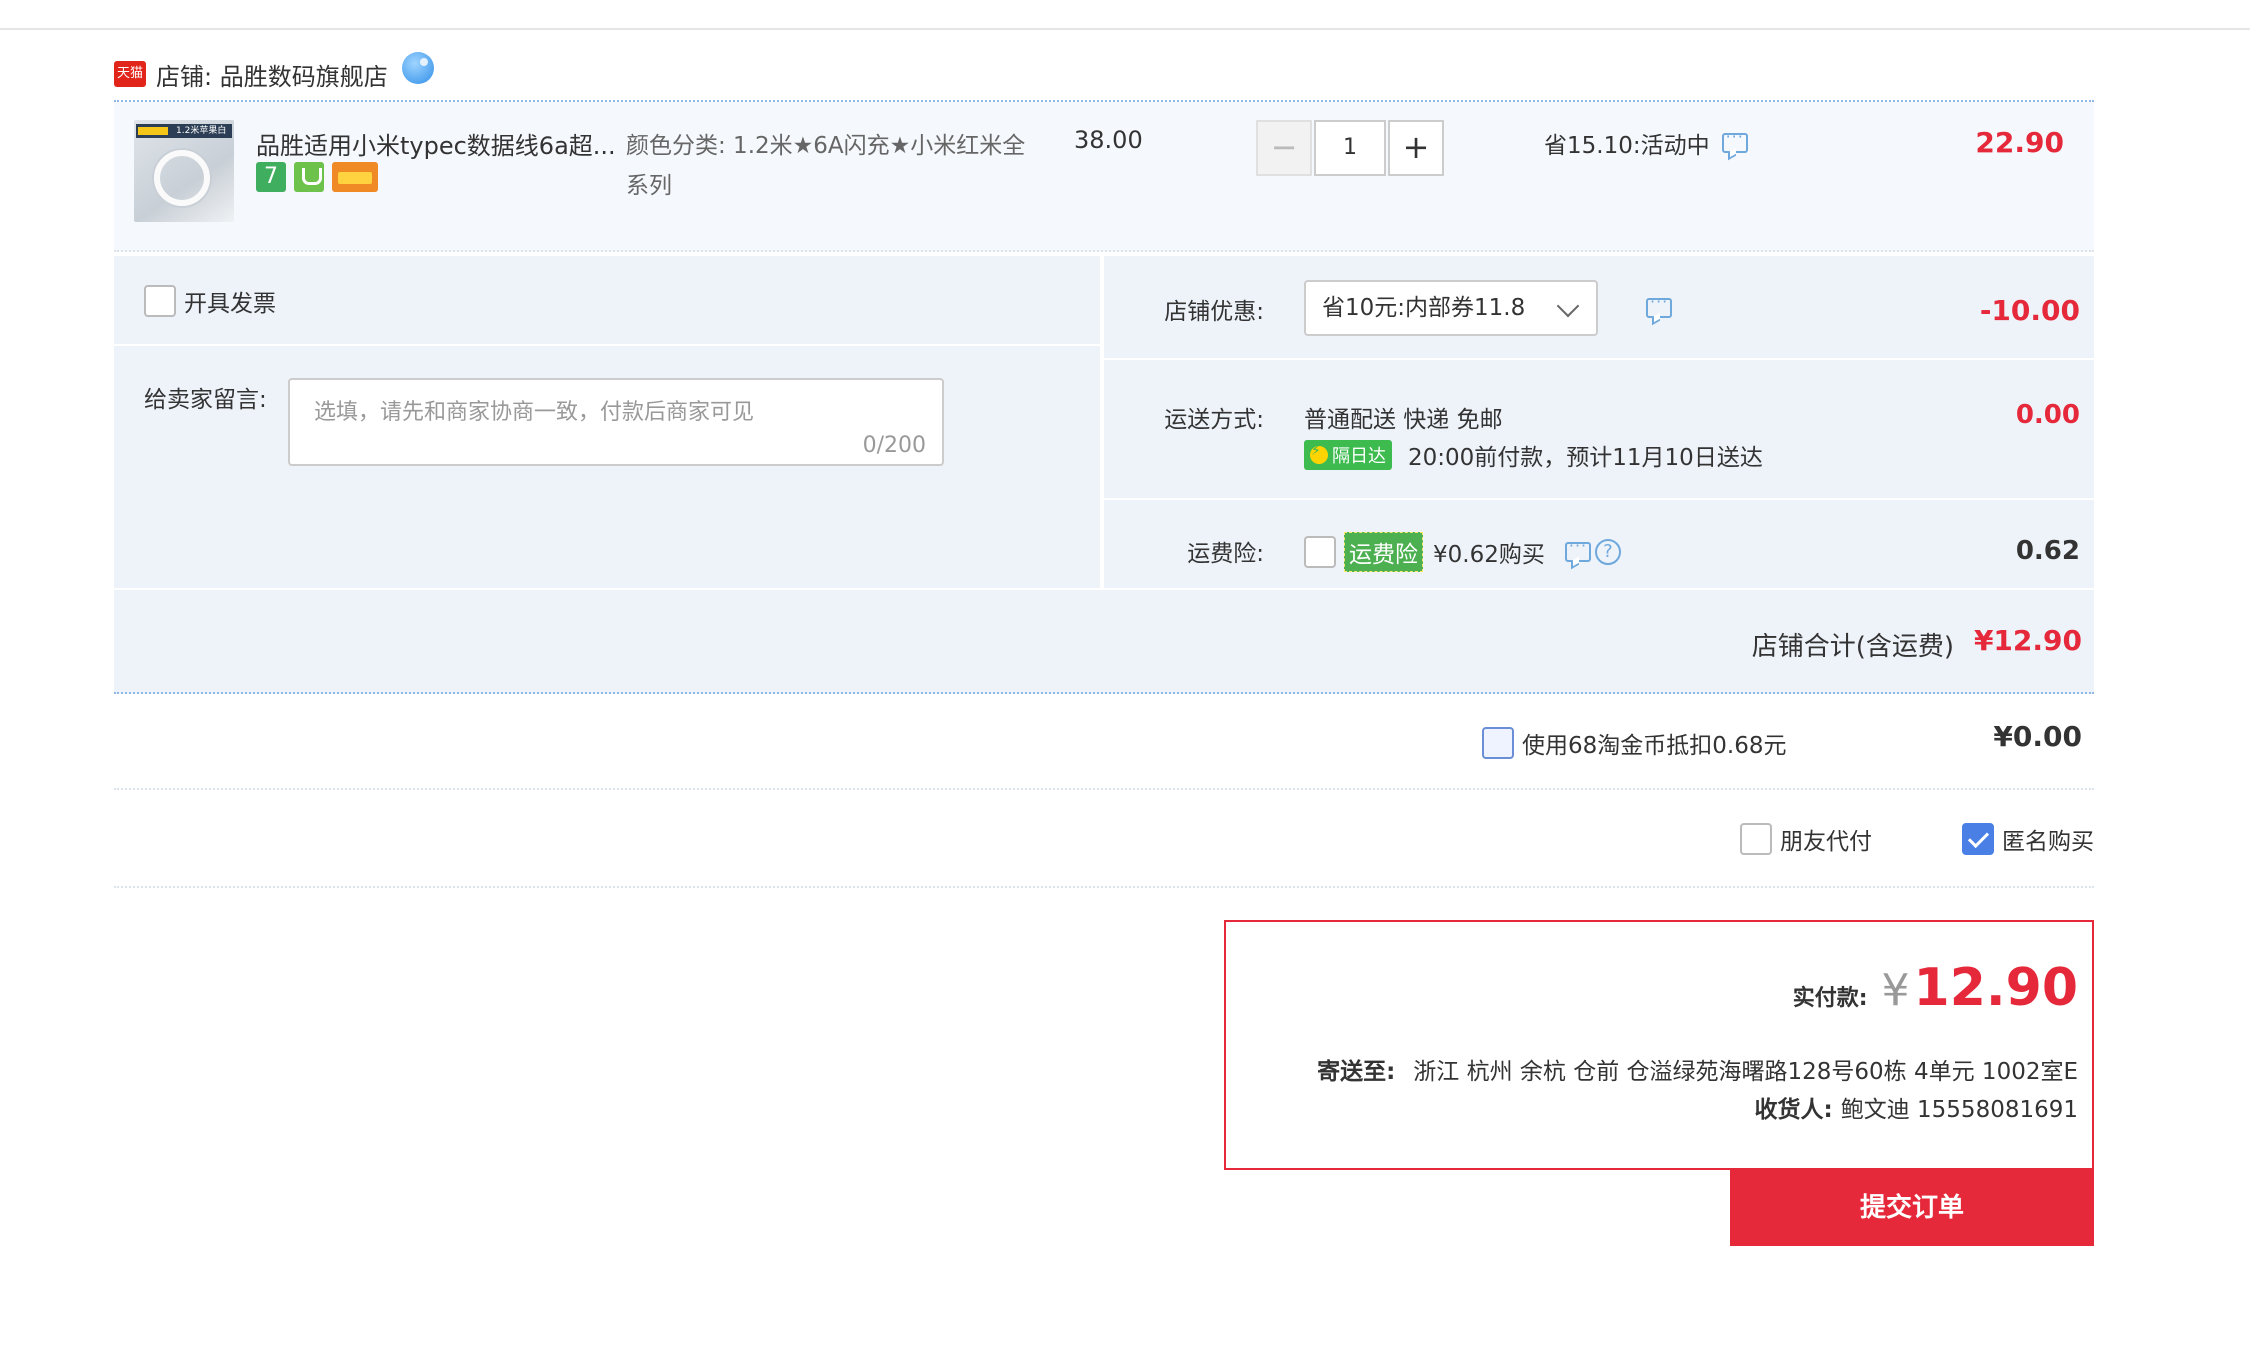 The height and width of the screenshot is (1358, 2250). I want to click on friend-pay-label: 朋友代付, so click(1826, 842).